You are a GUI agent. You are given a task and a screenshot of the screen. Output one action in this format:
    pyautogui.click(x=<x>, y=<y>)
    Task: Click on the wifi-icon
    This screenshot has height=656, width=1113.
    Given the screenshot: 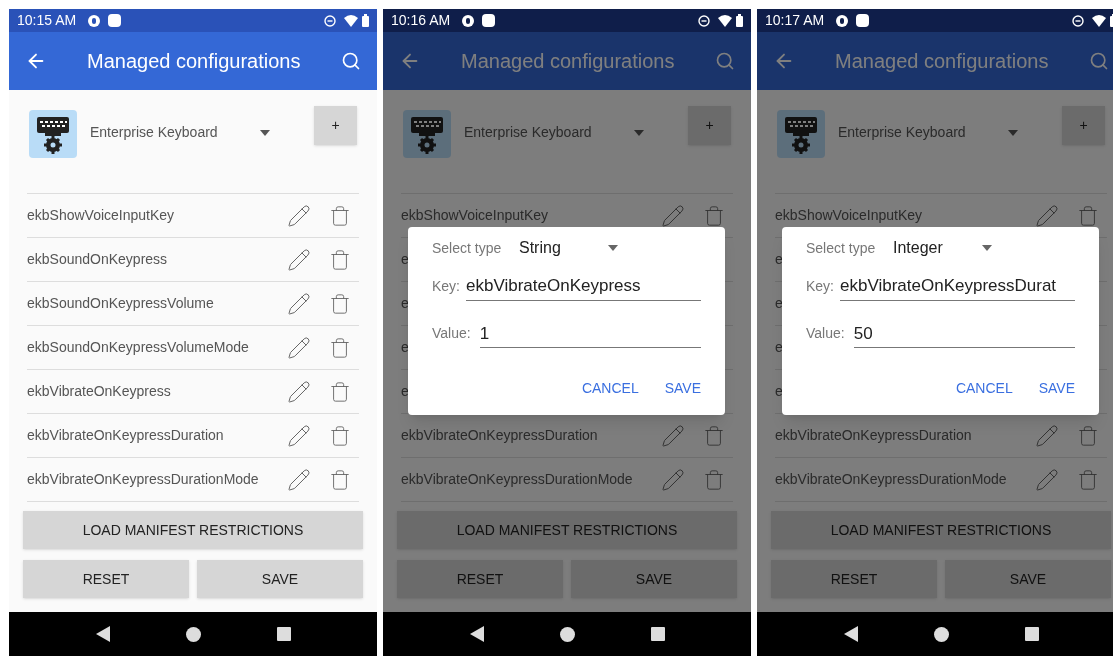 What is the action you would take?
    pyautogui.click(x=351, y=20)
    